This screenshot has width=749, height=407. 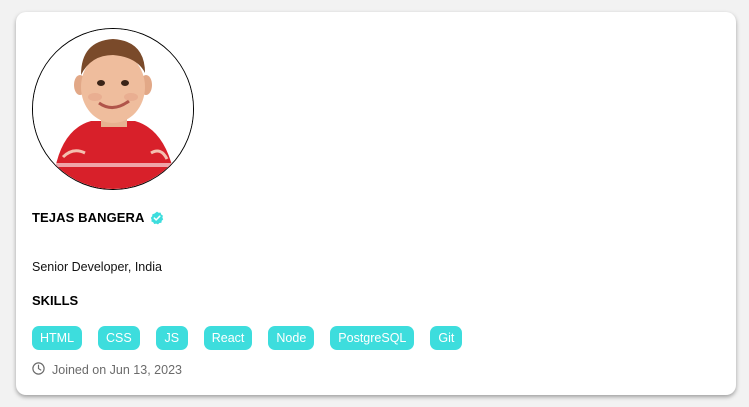 I want to click on skill-badge-css: CSS, so click(x=119, y=338).